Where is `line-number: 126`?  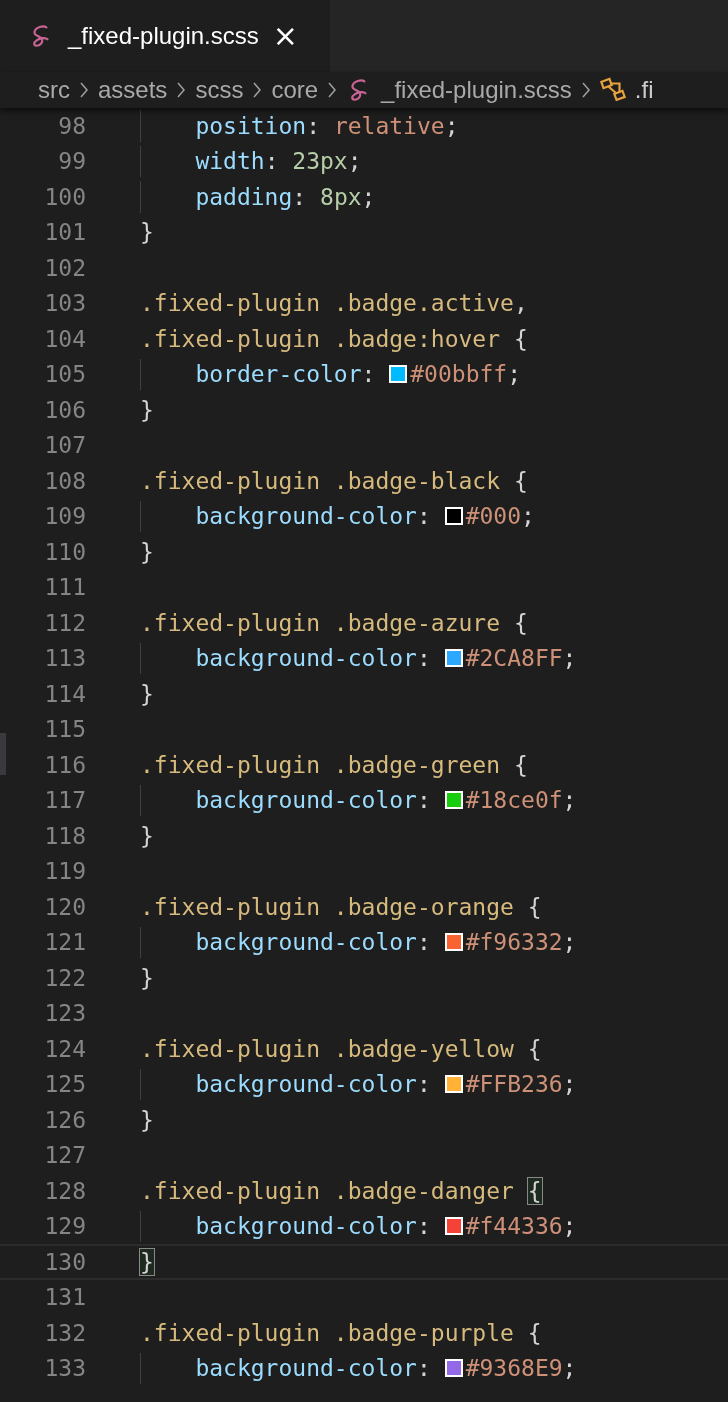
line-number: 126 is located at coordinates (64, 1119).